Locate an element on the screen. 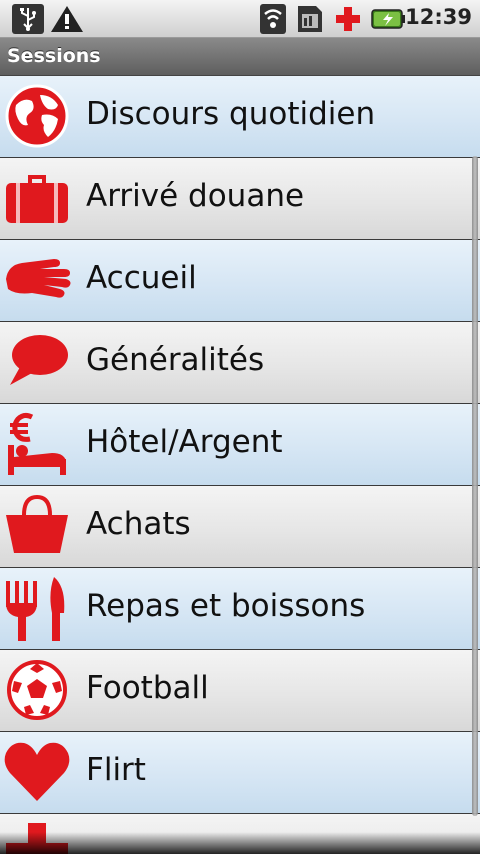  session-item-discours-quotidien: Discours quotidien is located at coordinates (240, 117).